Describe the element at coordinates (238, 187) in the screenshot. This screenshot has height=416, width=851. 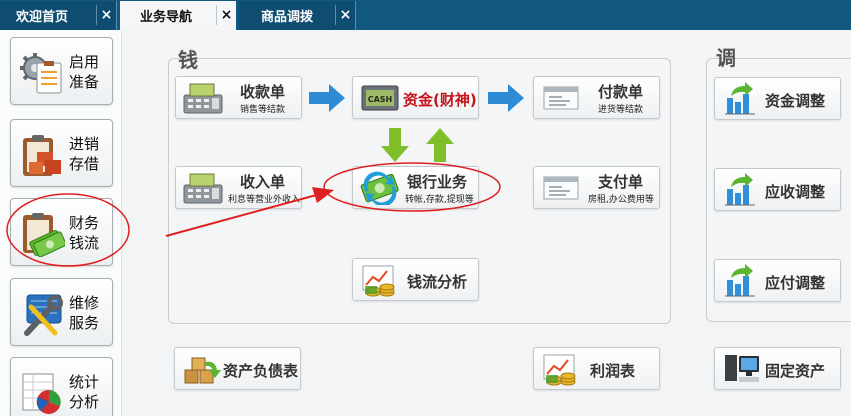
I see `income-button: 收入单 利息等营业外收入` at that location.